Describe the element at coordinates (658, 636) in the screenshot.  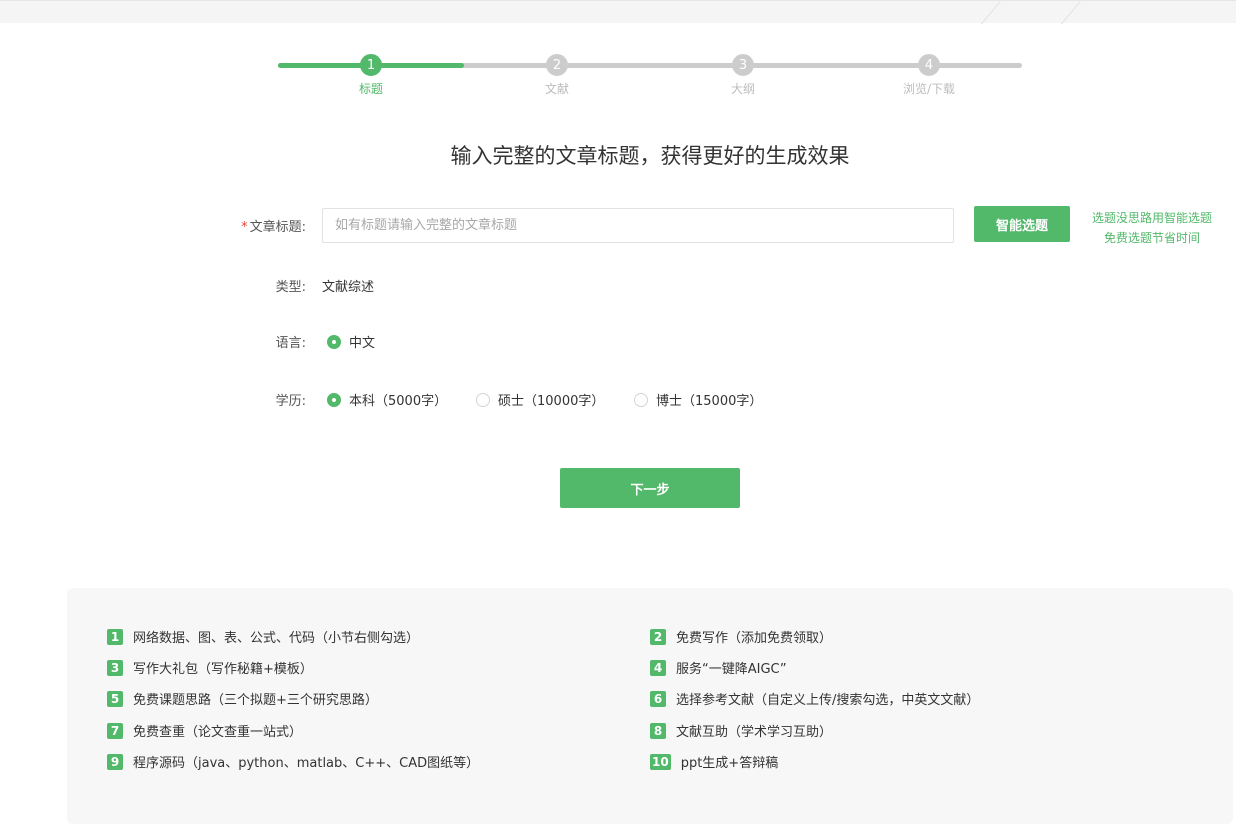
I see `feature-number: 2` at that location.